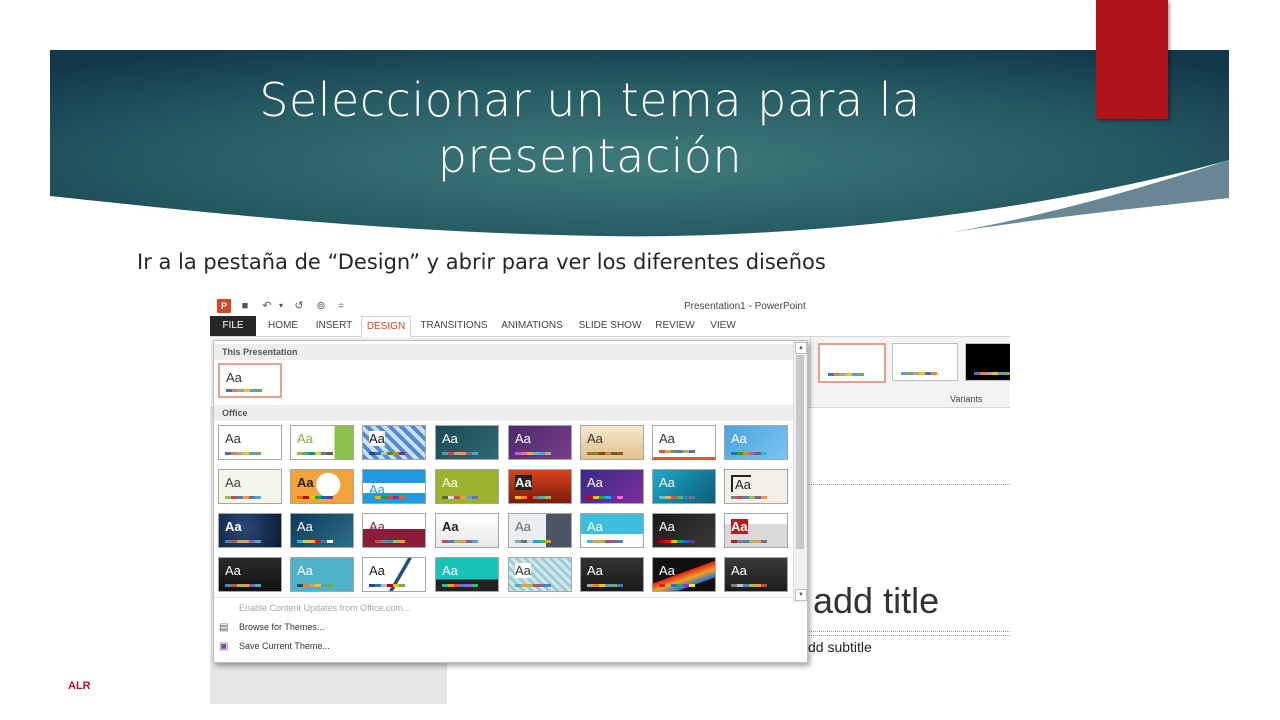  Describe the element at coordinates (341, 306) in the screenshot. I see `customize-toolbar-icon: ≑` at that location.